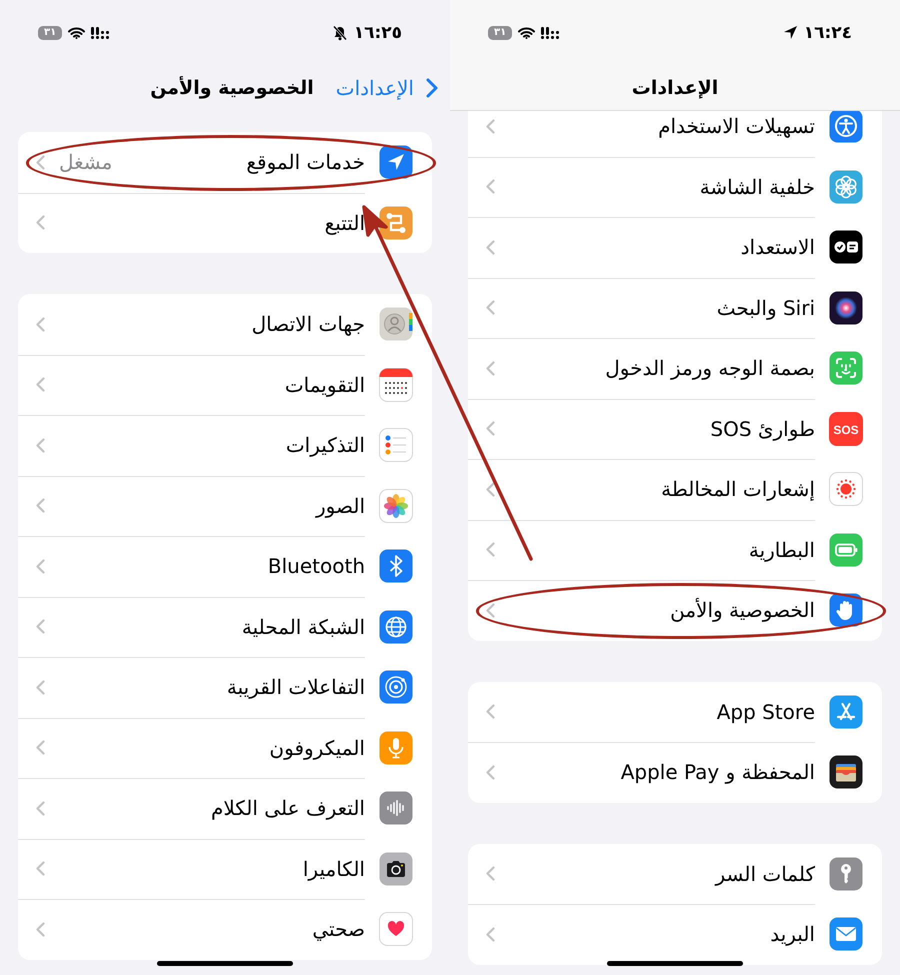  What do you see at coordinates (846, 934) in the screenshot?
I see `envelope-icon` at bounding box center [846, 934].